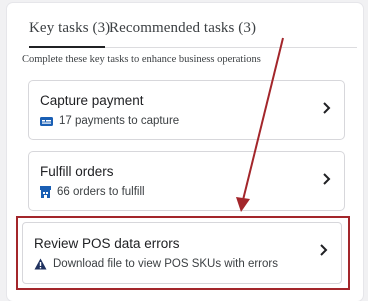  What do you see at coordinates (46, 121) in the screenshot?
I see `credit-card-icon` at bounding box center [46, 121].